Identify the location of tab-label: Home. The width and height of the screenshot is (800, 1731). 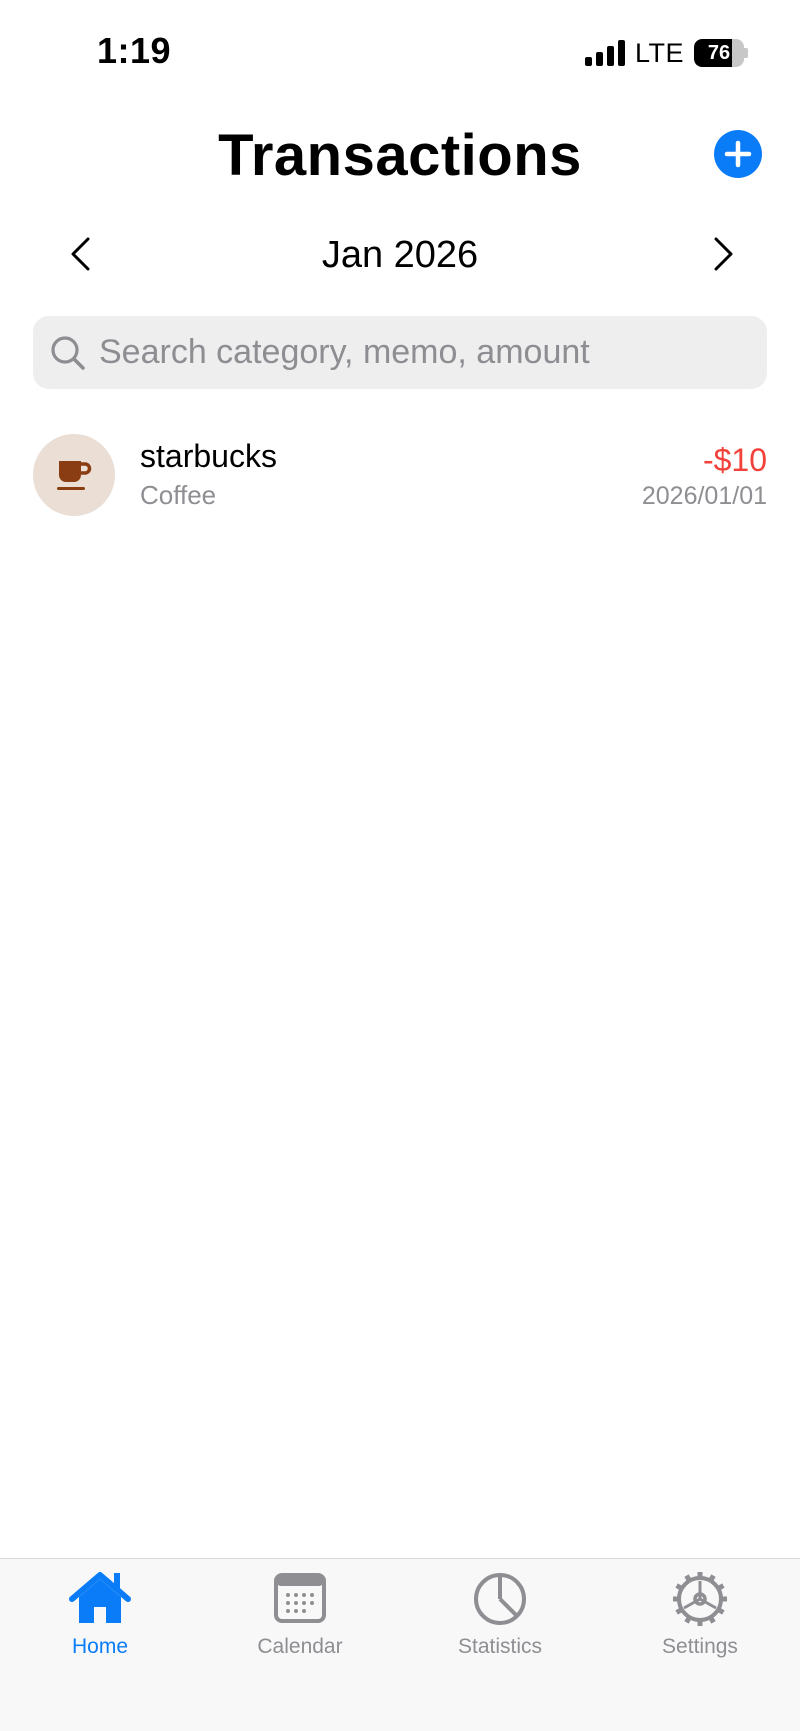
(100, 1646).